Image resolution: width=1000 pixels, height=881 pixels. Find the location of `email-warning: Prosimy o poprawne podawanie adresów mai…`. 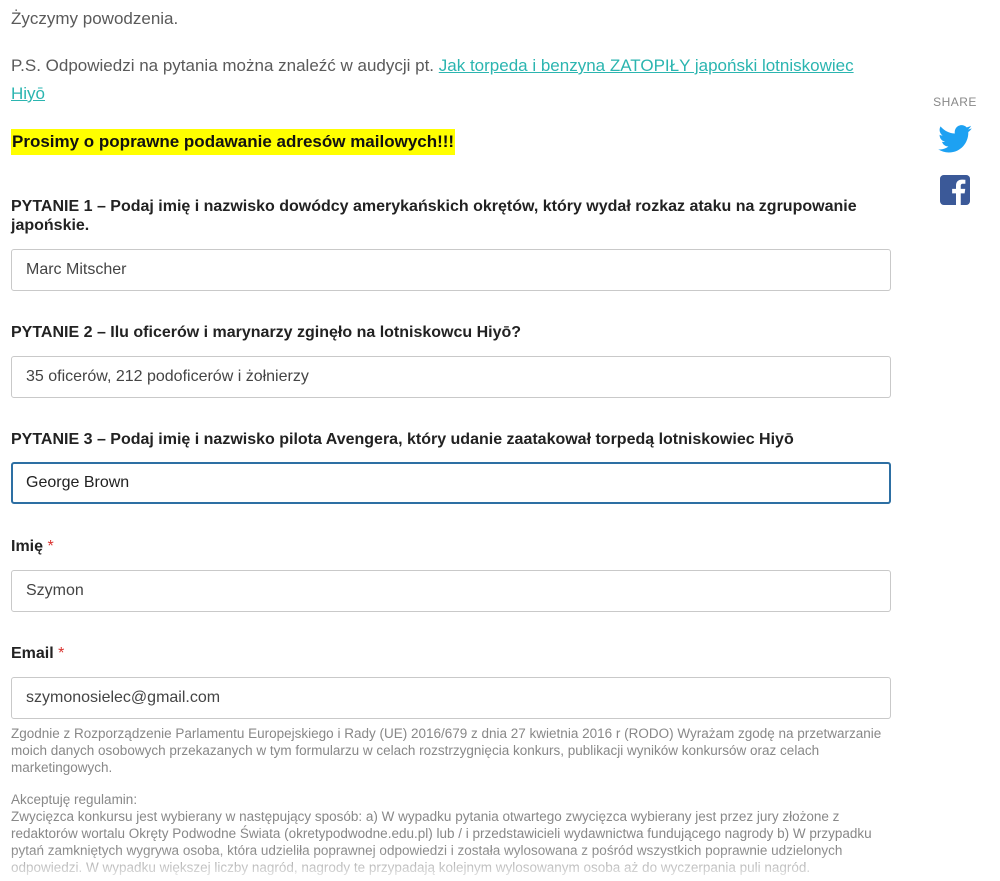

email-warning: Prosimy o poprawne podawanie adresów mai… is located at coordinates (233, 142).